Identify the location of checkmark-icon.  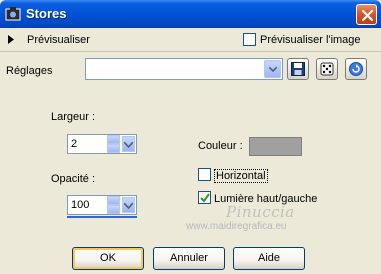
(205, 198).